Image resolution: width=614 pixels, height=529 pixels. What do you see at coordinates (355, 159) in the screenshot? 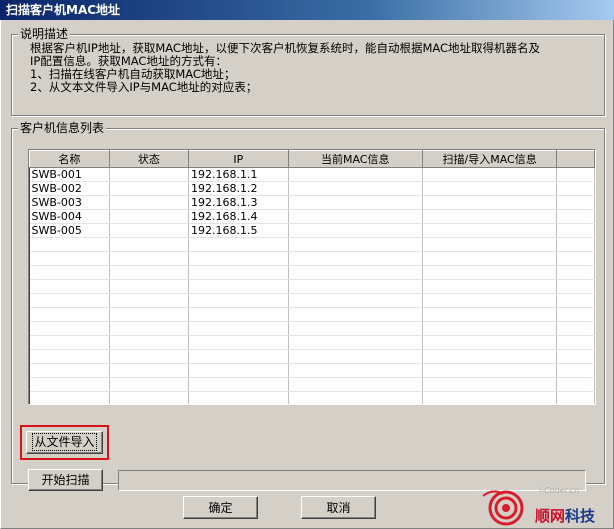
I see `column-header-current-mac: 当前MAC信息` at bounding box center [355, 159].